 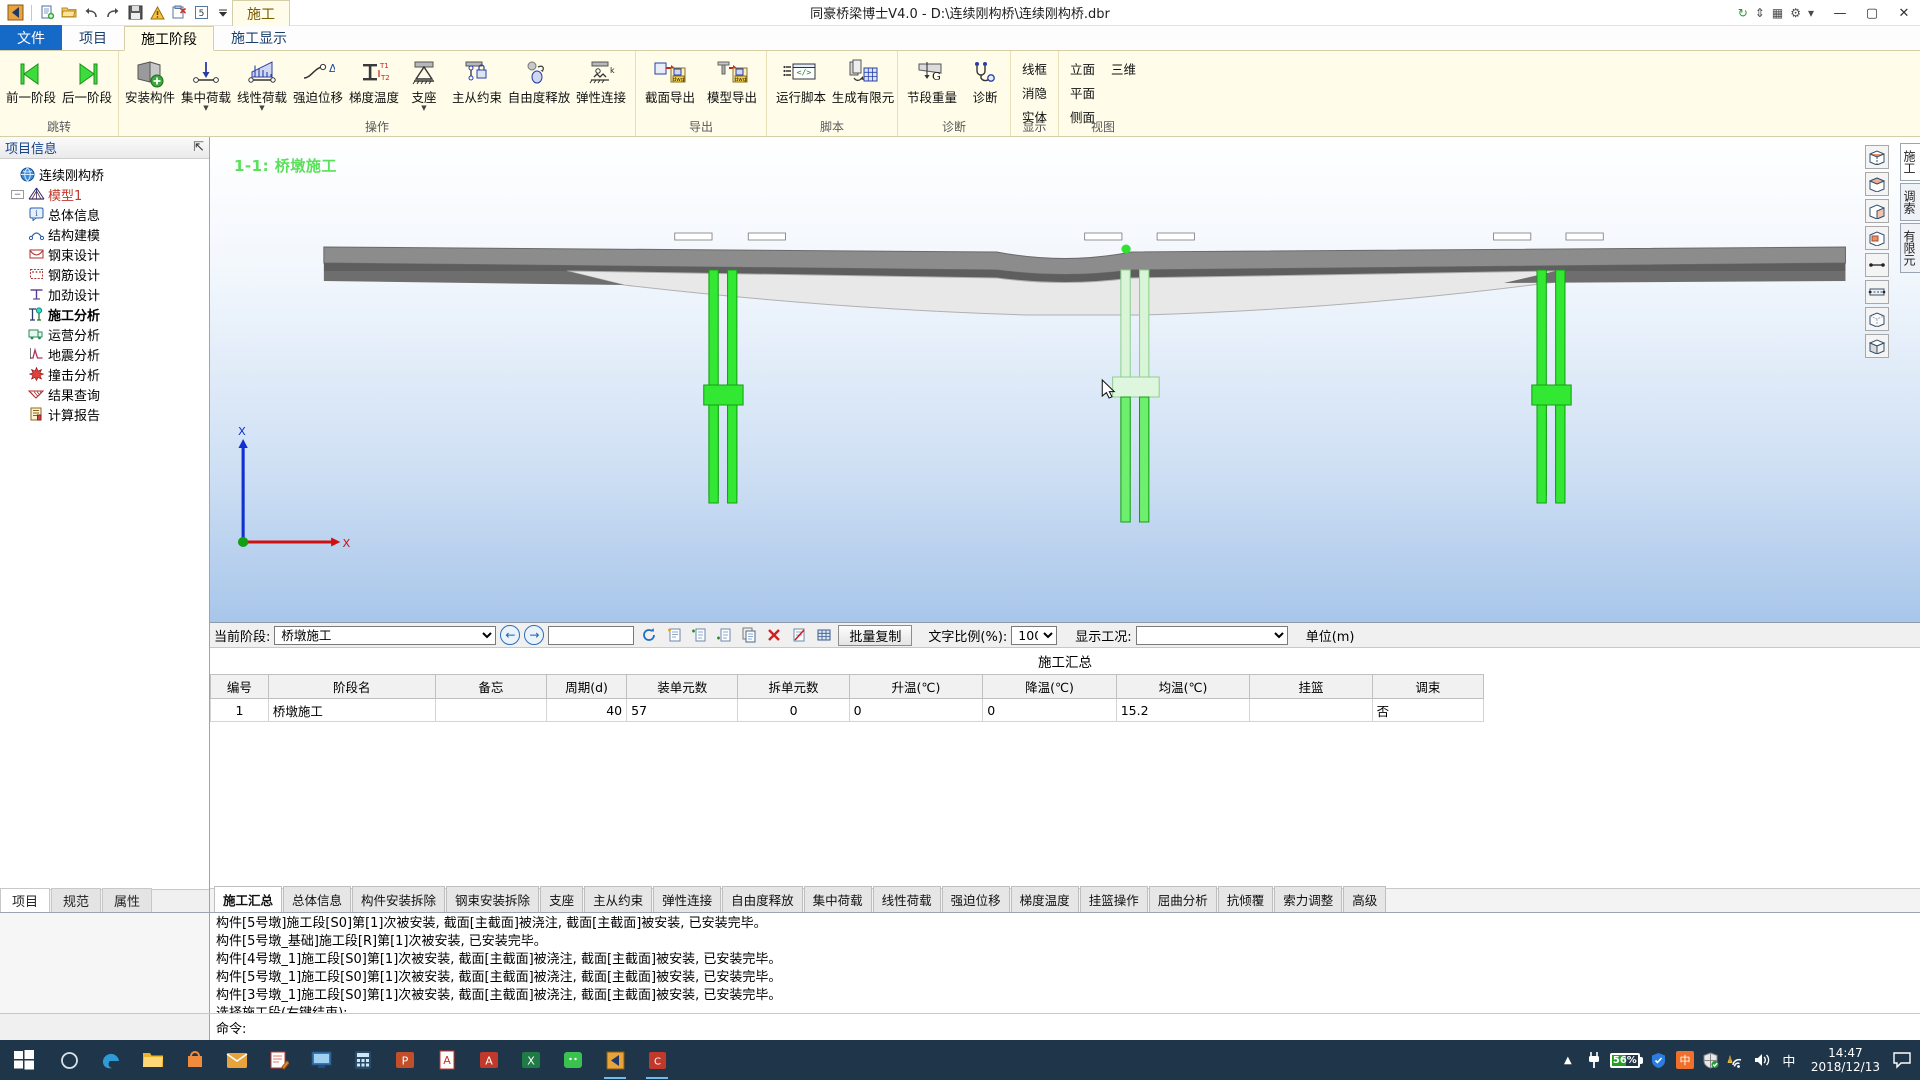 I want to click on dof-release-button: 自由度释放, so click(x=539, y=80).